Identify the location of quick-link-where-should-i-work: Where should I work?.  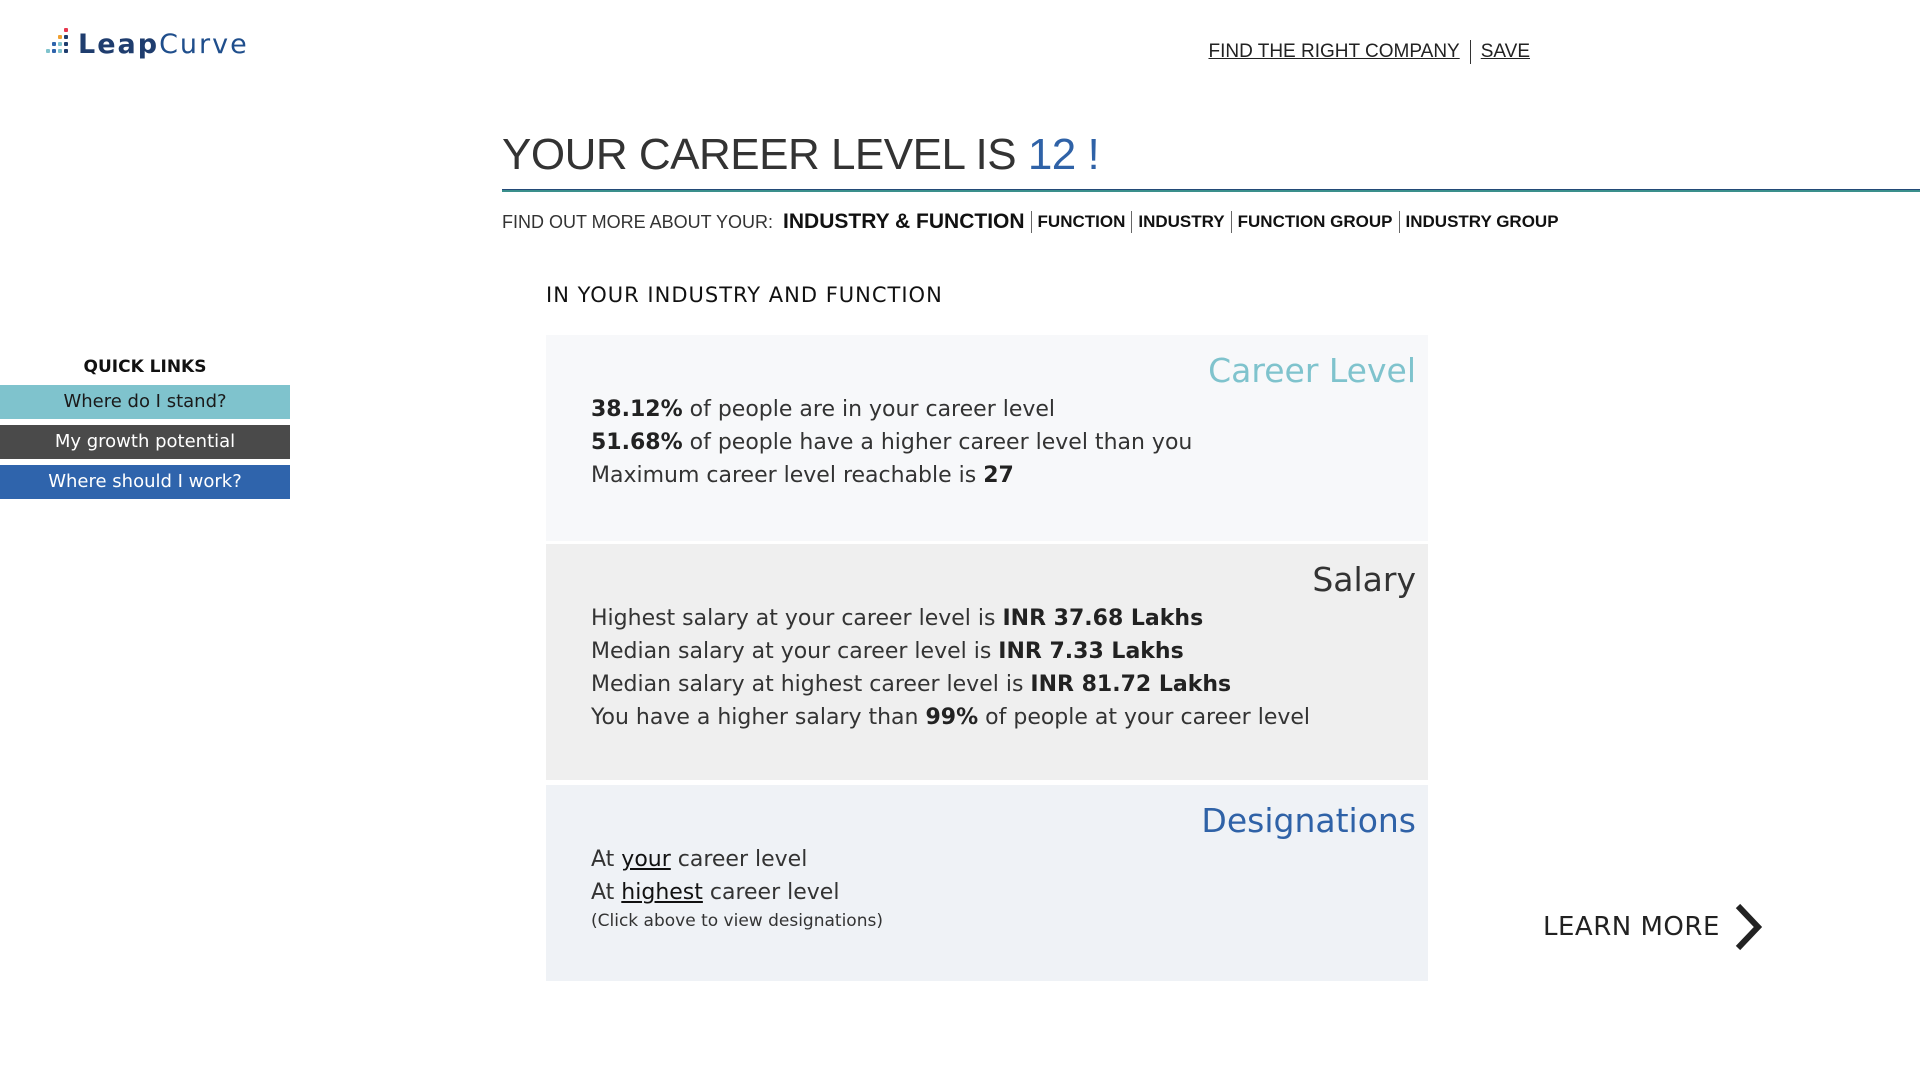
(145, 482).